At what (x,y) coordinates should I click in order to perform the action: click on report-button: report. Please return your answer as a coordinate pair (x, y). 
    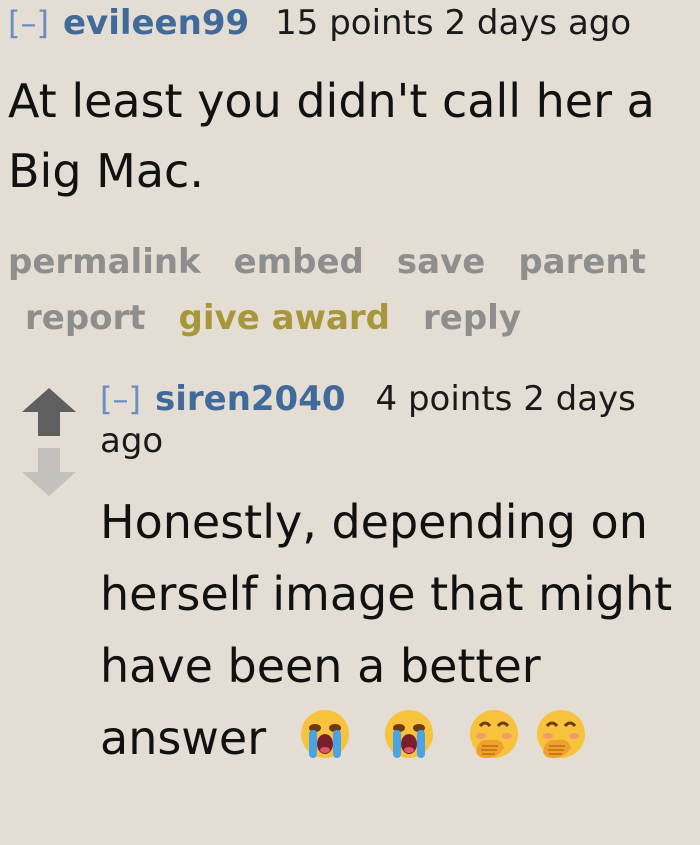
    Looking at the image, I should click on (85, 318).